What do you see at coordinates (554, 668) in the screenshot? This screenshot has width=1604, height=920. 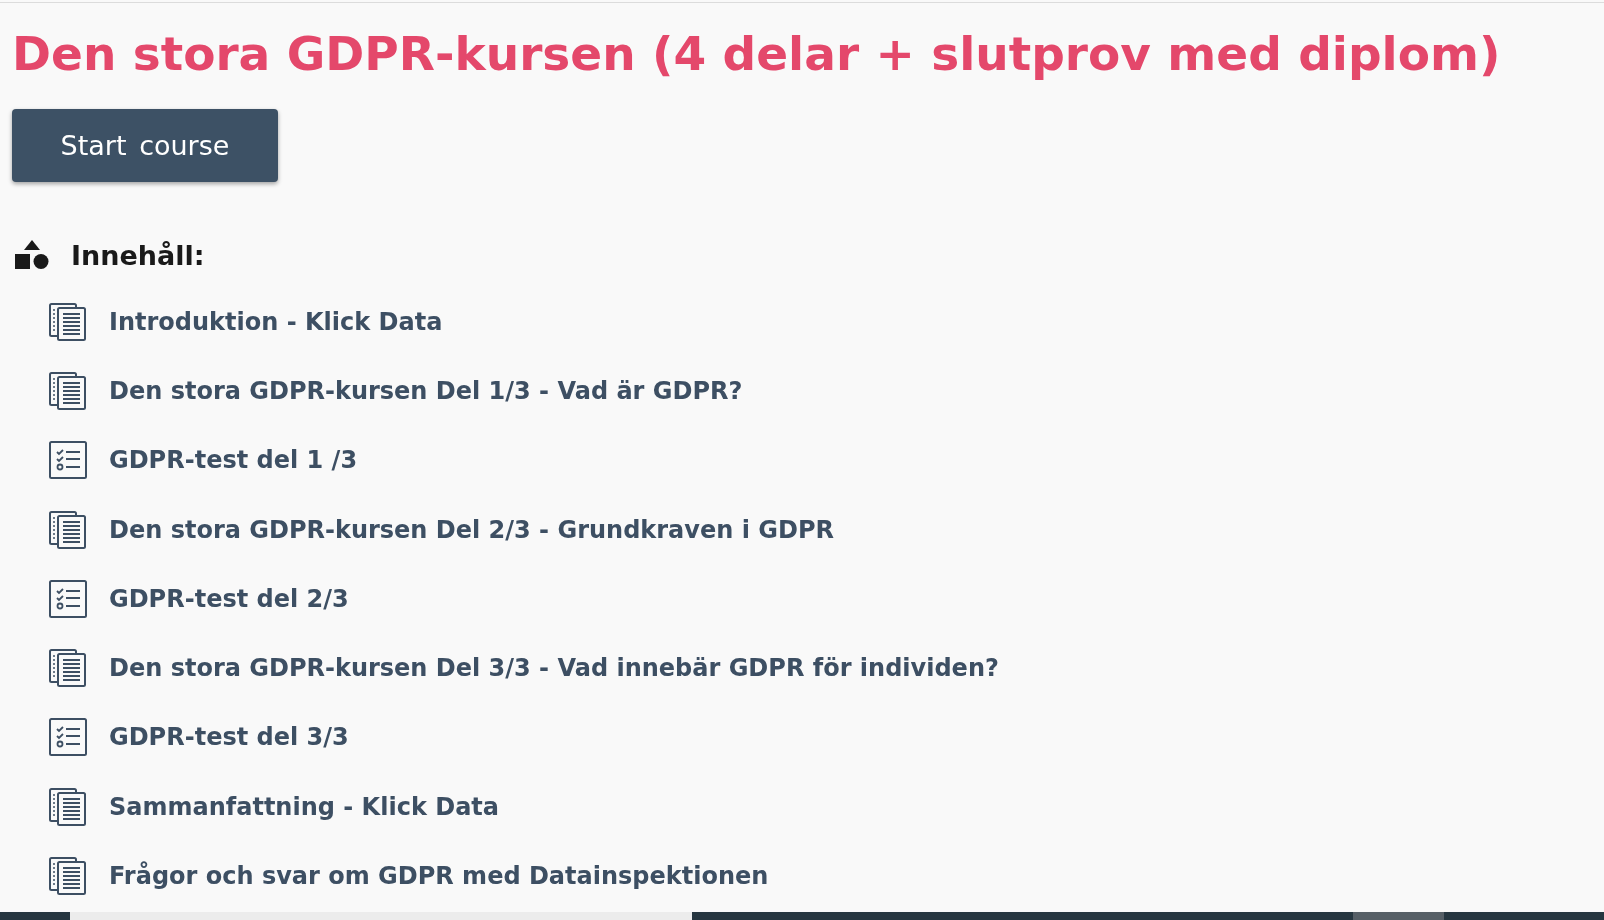 I see `lesson-link: Den stora GDPR-kursen Del 3/3 - Vad innebär GDPR för individen?` at bounding box center [554, 668].